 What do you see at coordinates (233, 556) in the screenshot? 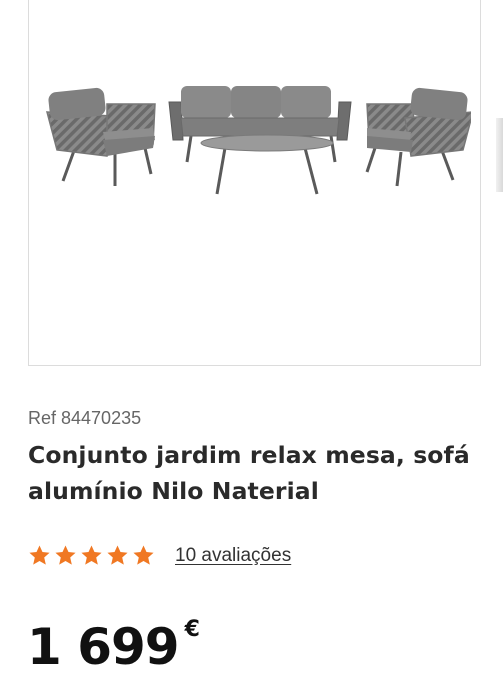
I see `reviews-link: 10 avaliações` at bounding box center [233, 556].